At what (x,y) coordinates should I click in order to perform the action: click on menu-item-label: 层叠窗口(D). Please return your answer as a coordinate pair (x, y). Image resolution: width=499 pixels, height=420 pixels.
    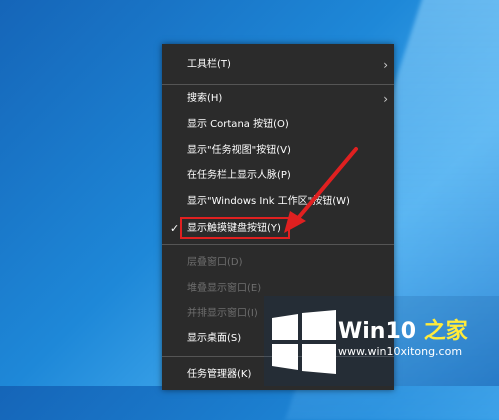
    Looking at the image, I should click on (215, 262).